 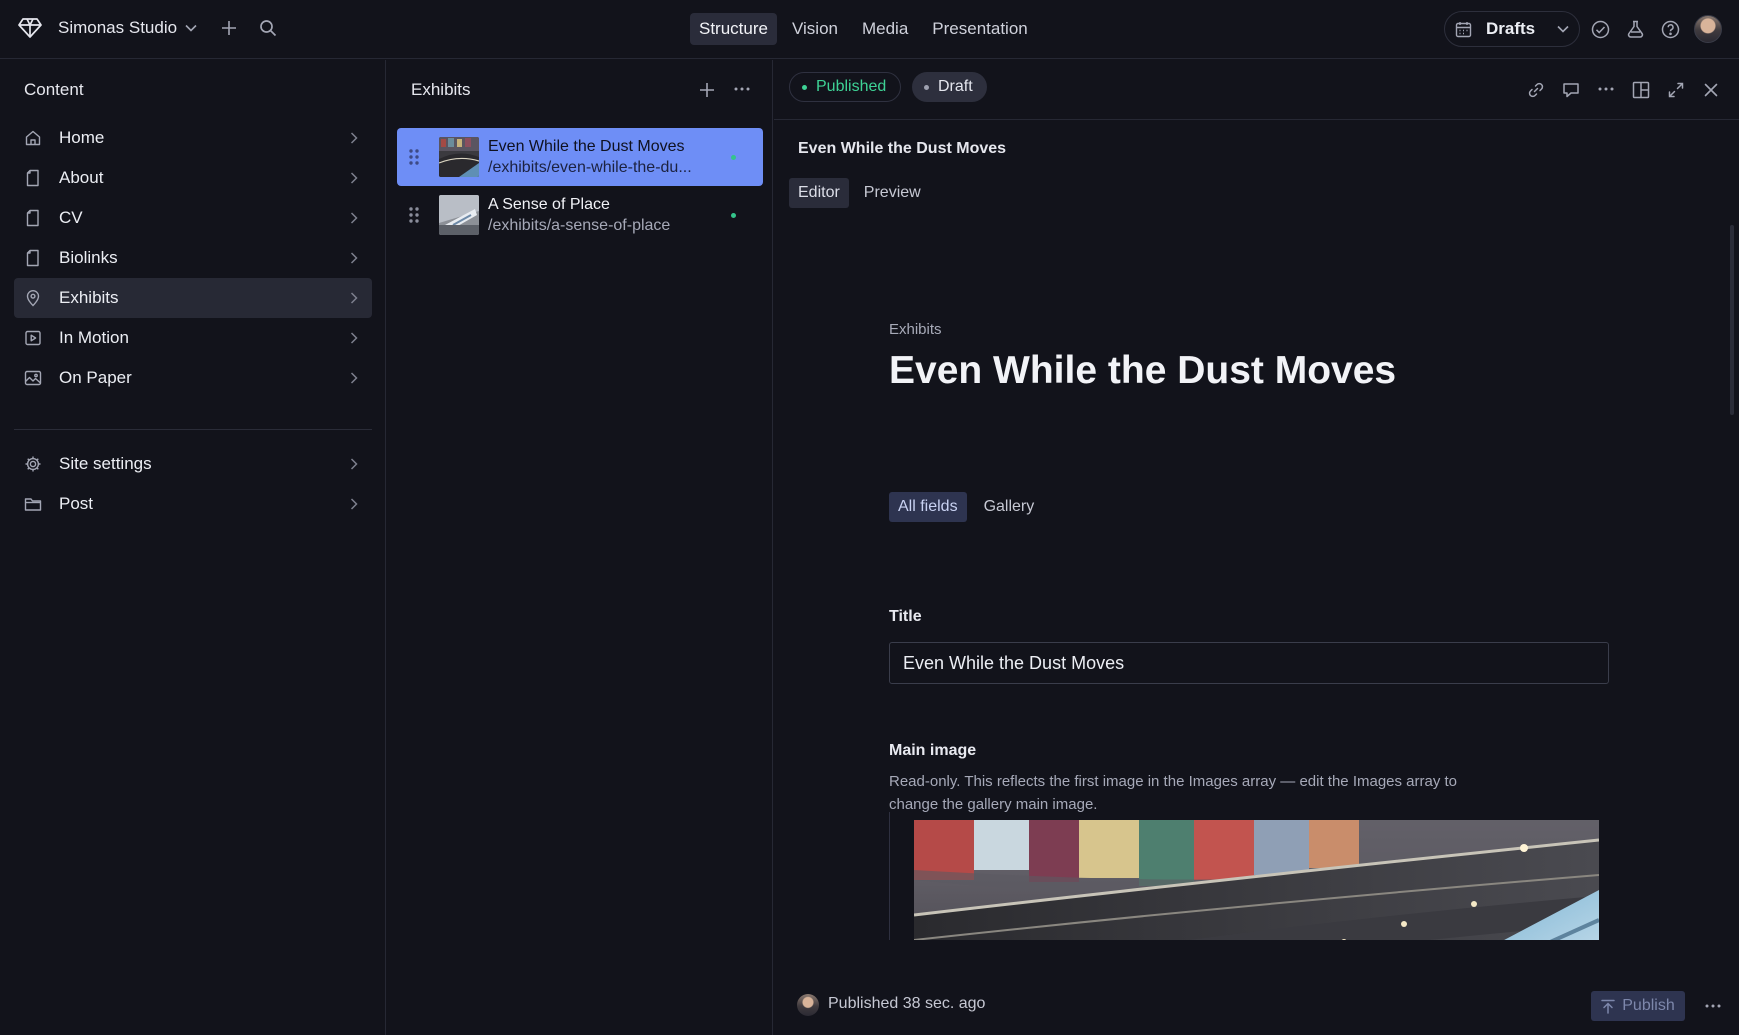 I want to click on tab-editor: Editor, so click(x=819, y=193).